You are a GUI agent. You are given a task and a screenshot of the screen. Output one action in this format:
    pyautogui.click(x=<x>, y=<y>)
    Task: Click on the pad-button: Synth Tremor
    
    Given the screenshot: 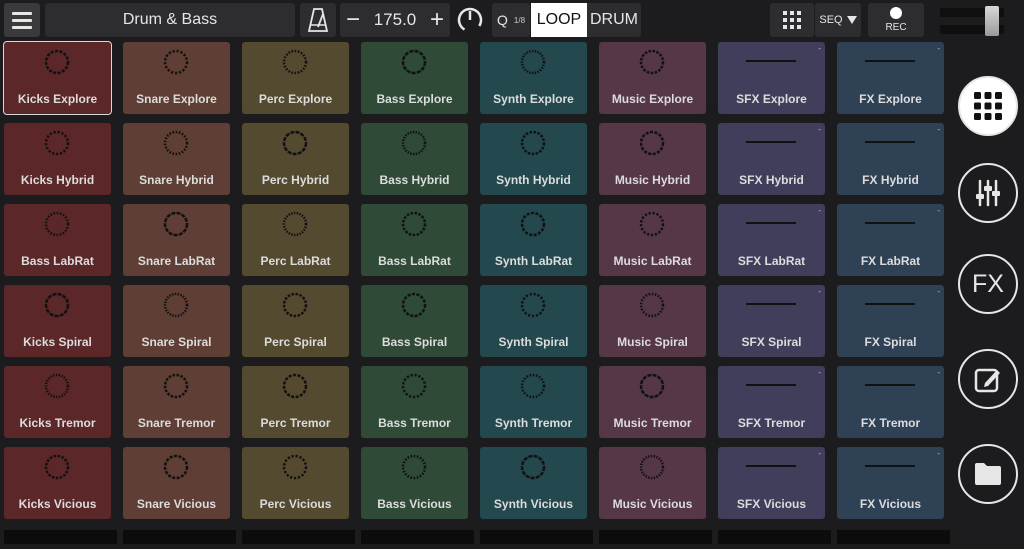 What is the action you would take?
    pyautogui.click(x=533, y=402)
    